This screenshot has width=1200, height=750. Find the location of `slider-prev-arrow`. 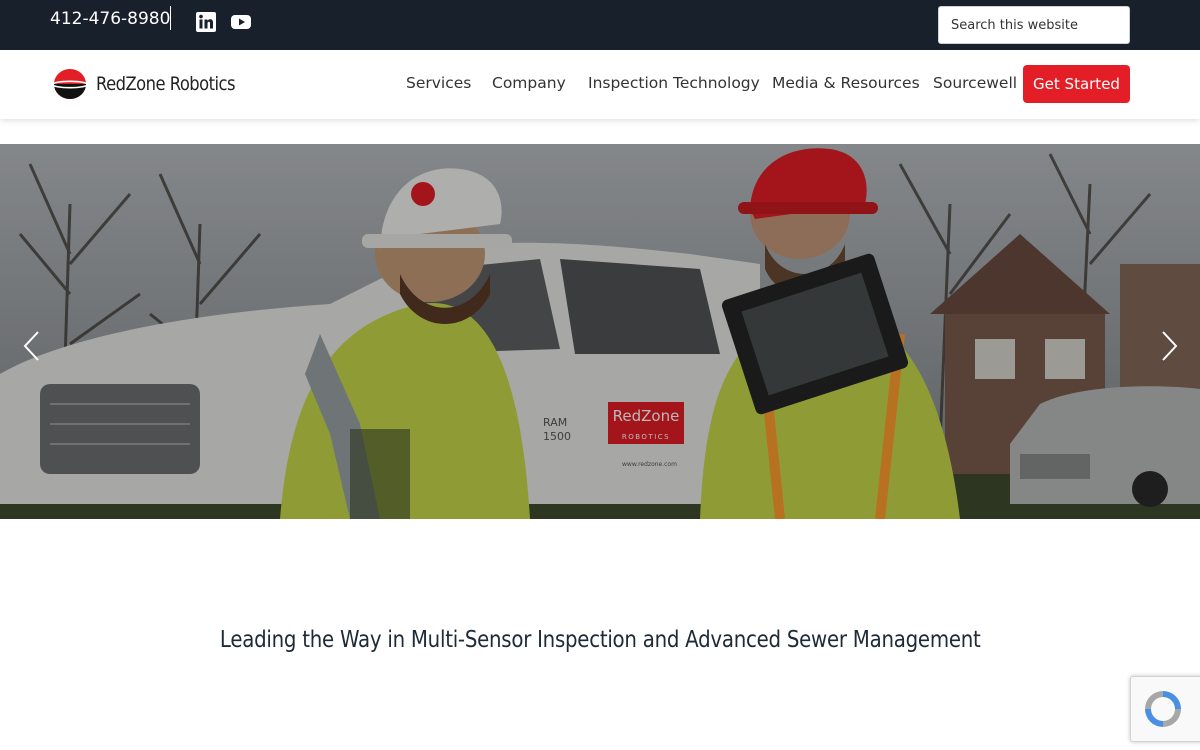

slider-prev-arrow is located at coordinates (32, 346).